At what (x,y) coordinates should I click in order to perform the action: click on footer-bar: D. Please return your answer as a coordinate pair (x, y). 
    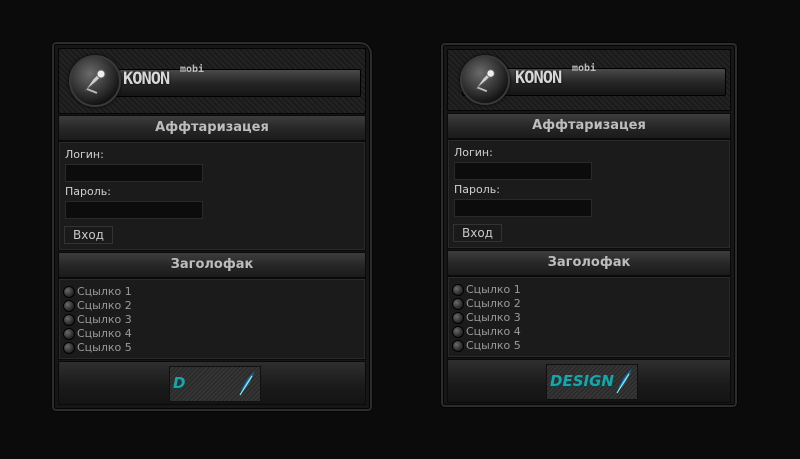
    Looking at the image, I should click on (212, 383).